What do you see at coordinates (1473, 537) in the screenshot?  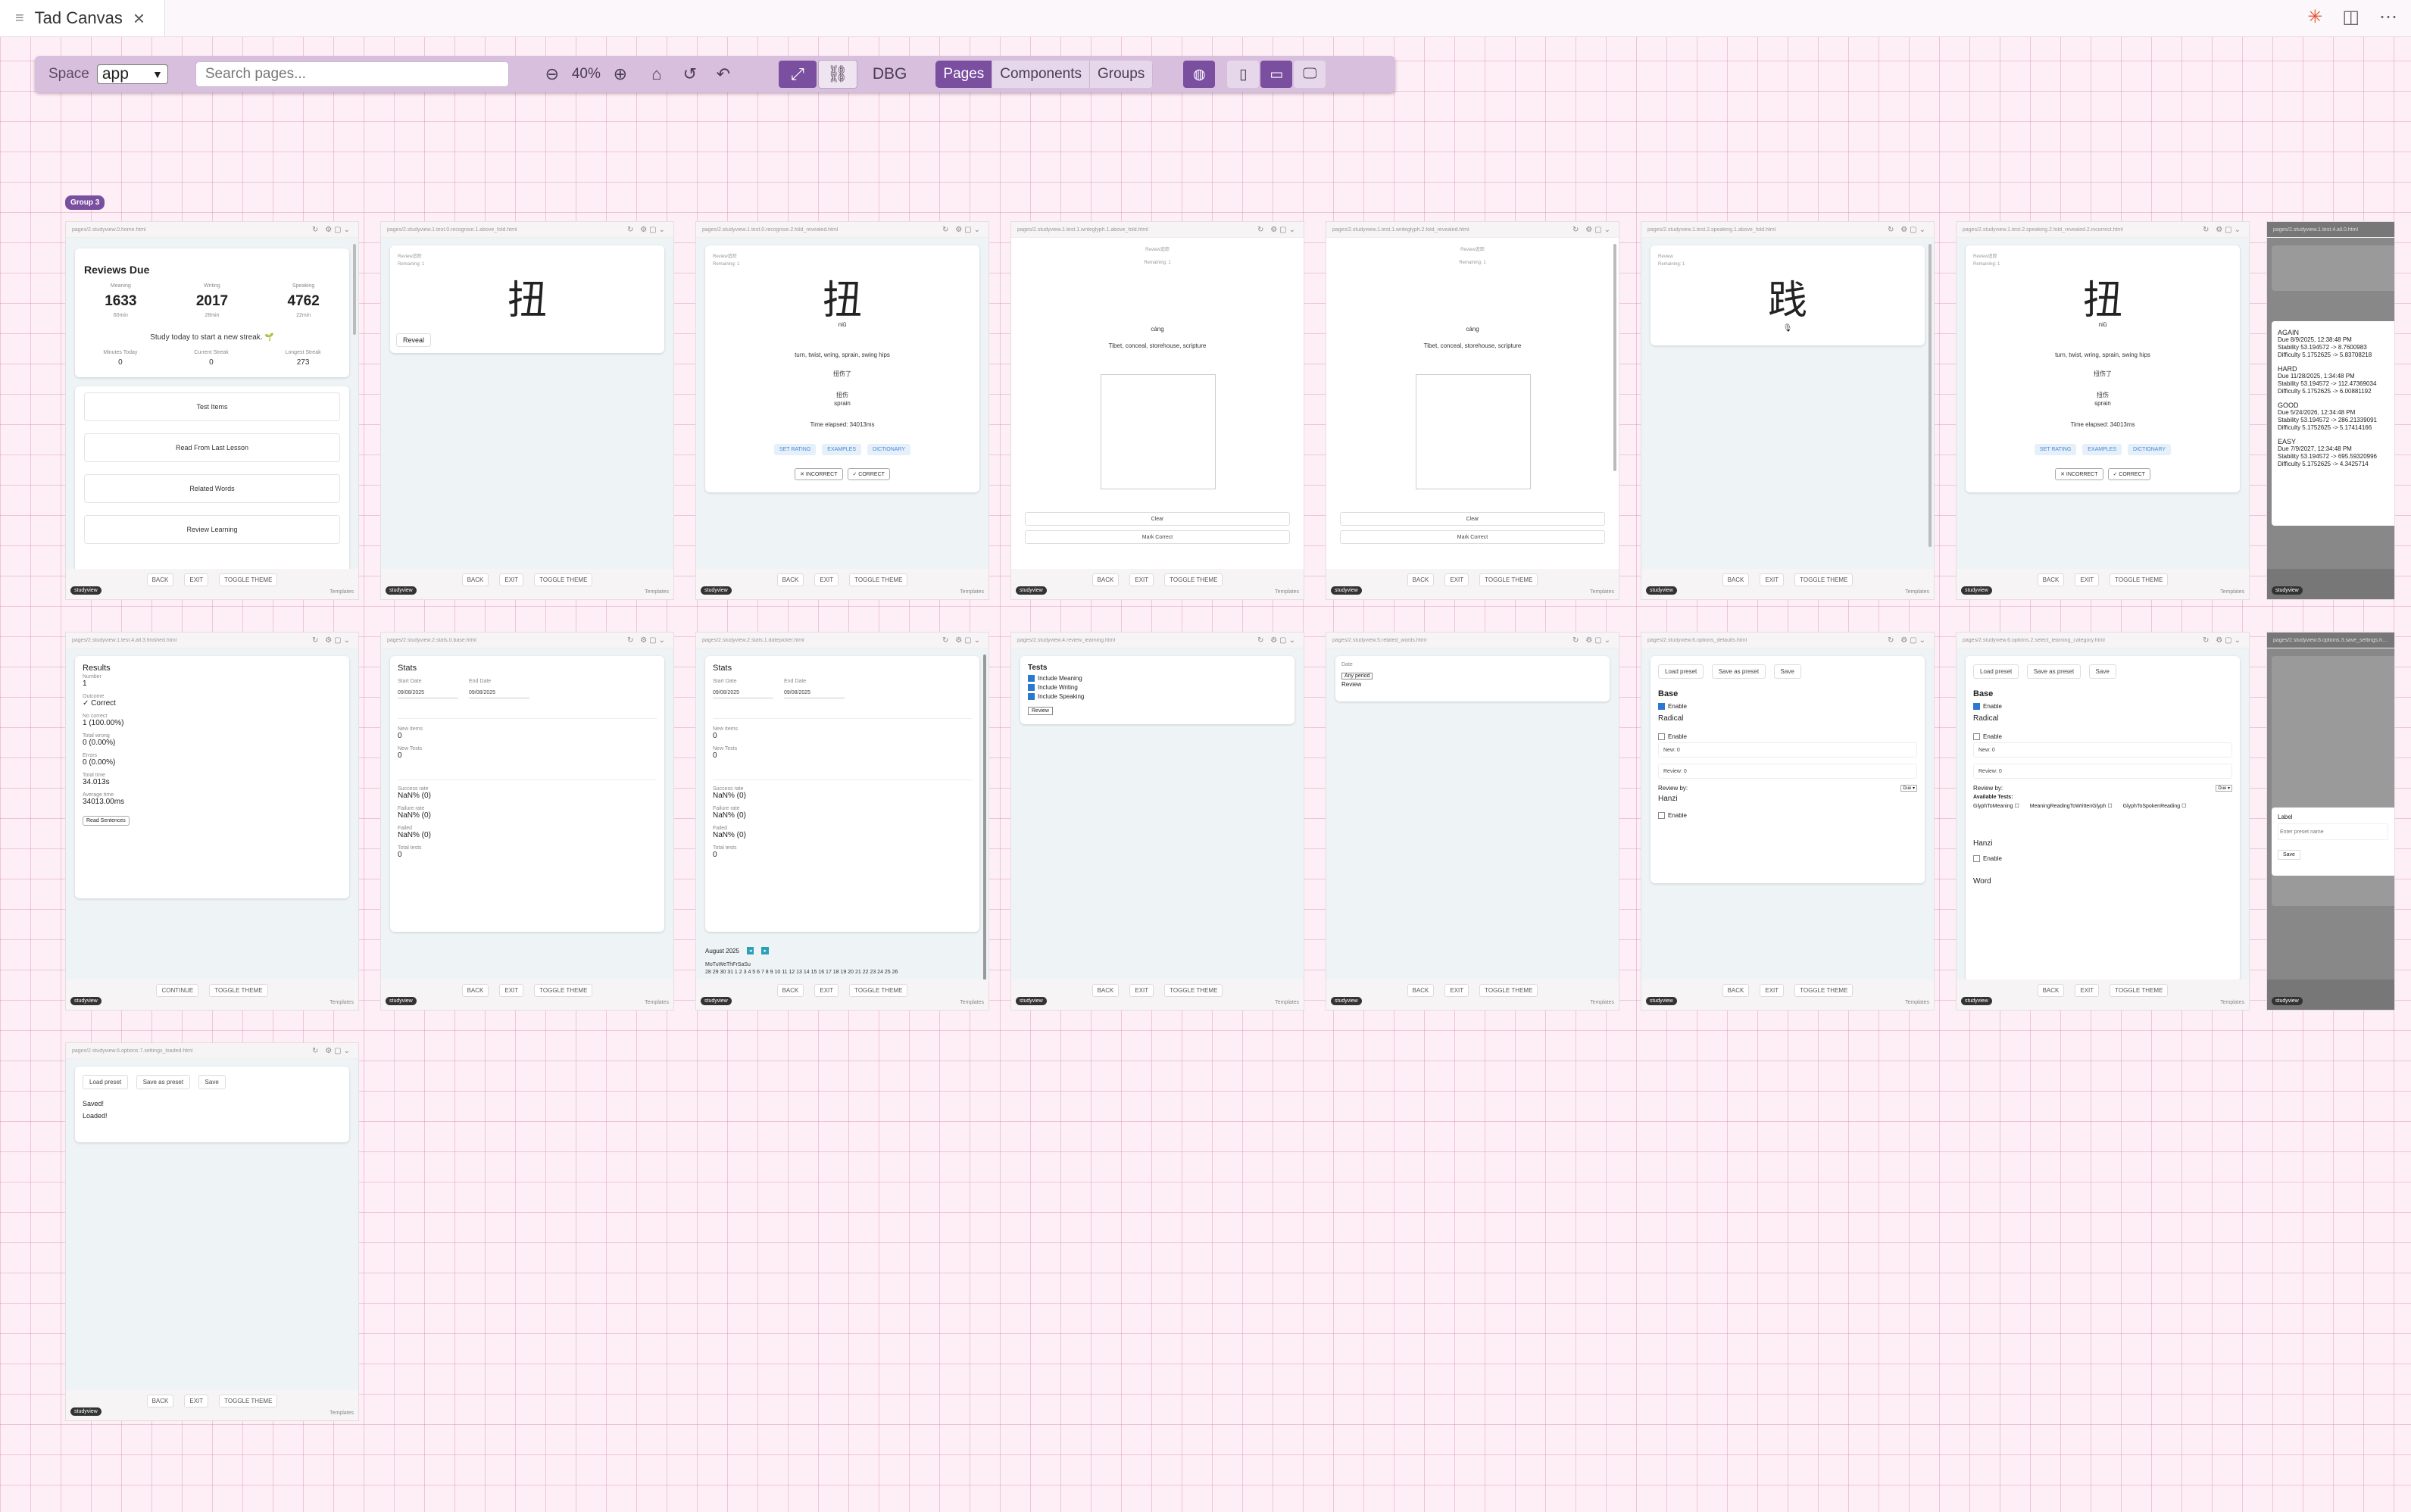 I see `mark-correct-button: Mark Correct` at bounding box center [1473, 537].